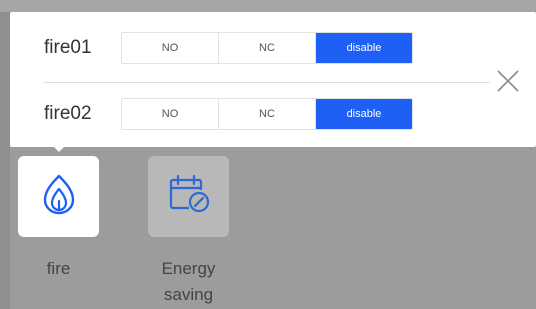 Image resolution: width=536 pixels, height=309 pixels. I want to click on device-tile-fire, so click(58, 196).